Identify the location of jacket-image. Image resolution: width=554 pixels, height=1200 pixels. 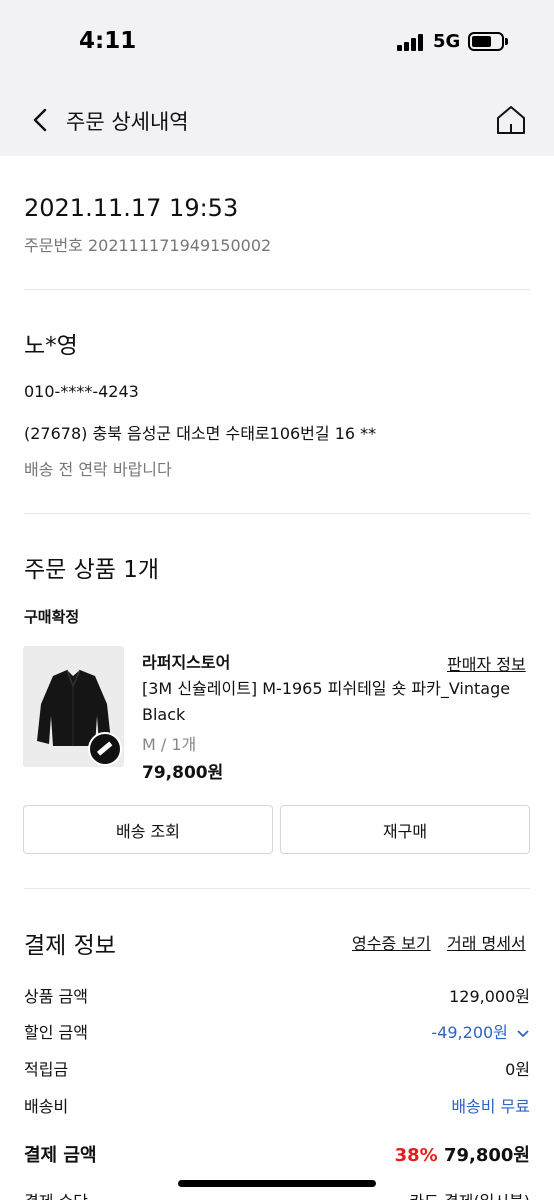
(73, 706).